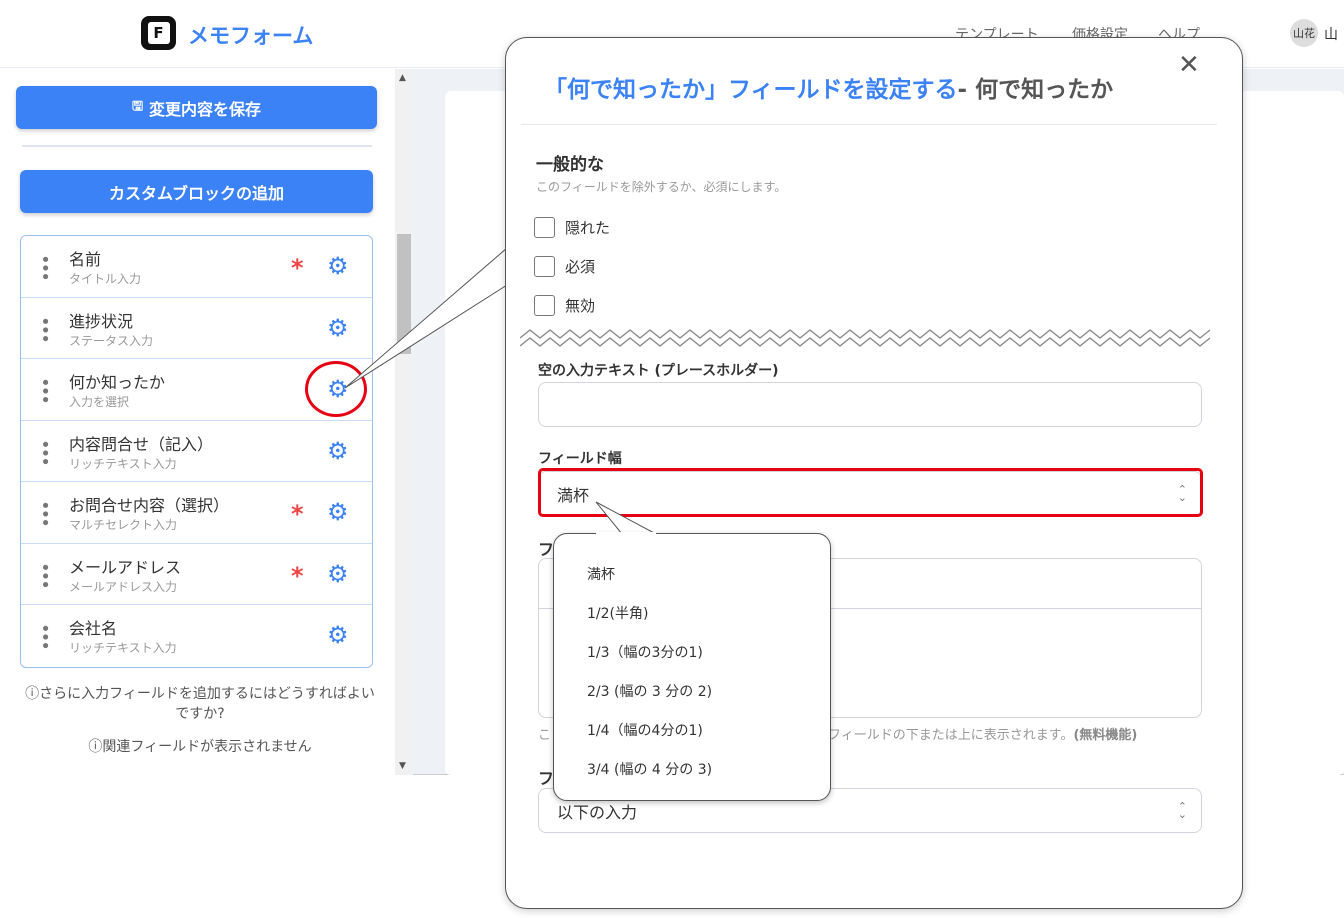  I want to click on hidden-checkbox: 隠れた, so click(572, 227).